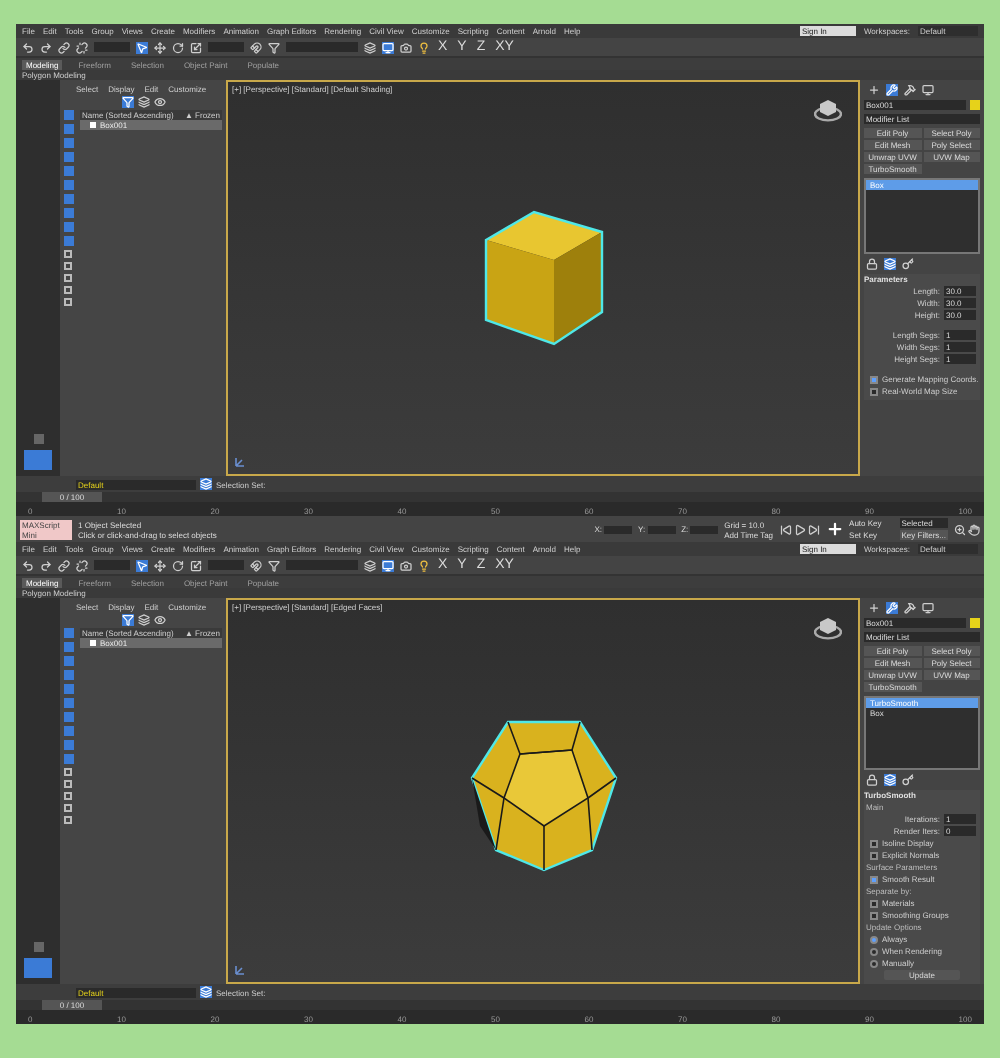 Image resolution: width=1000 pixels, height=1058 pixels. Describe the element at coordinates (785, 529) in the screenshot. I see `go-to-start-icon` at that location.